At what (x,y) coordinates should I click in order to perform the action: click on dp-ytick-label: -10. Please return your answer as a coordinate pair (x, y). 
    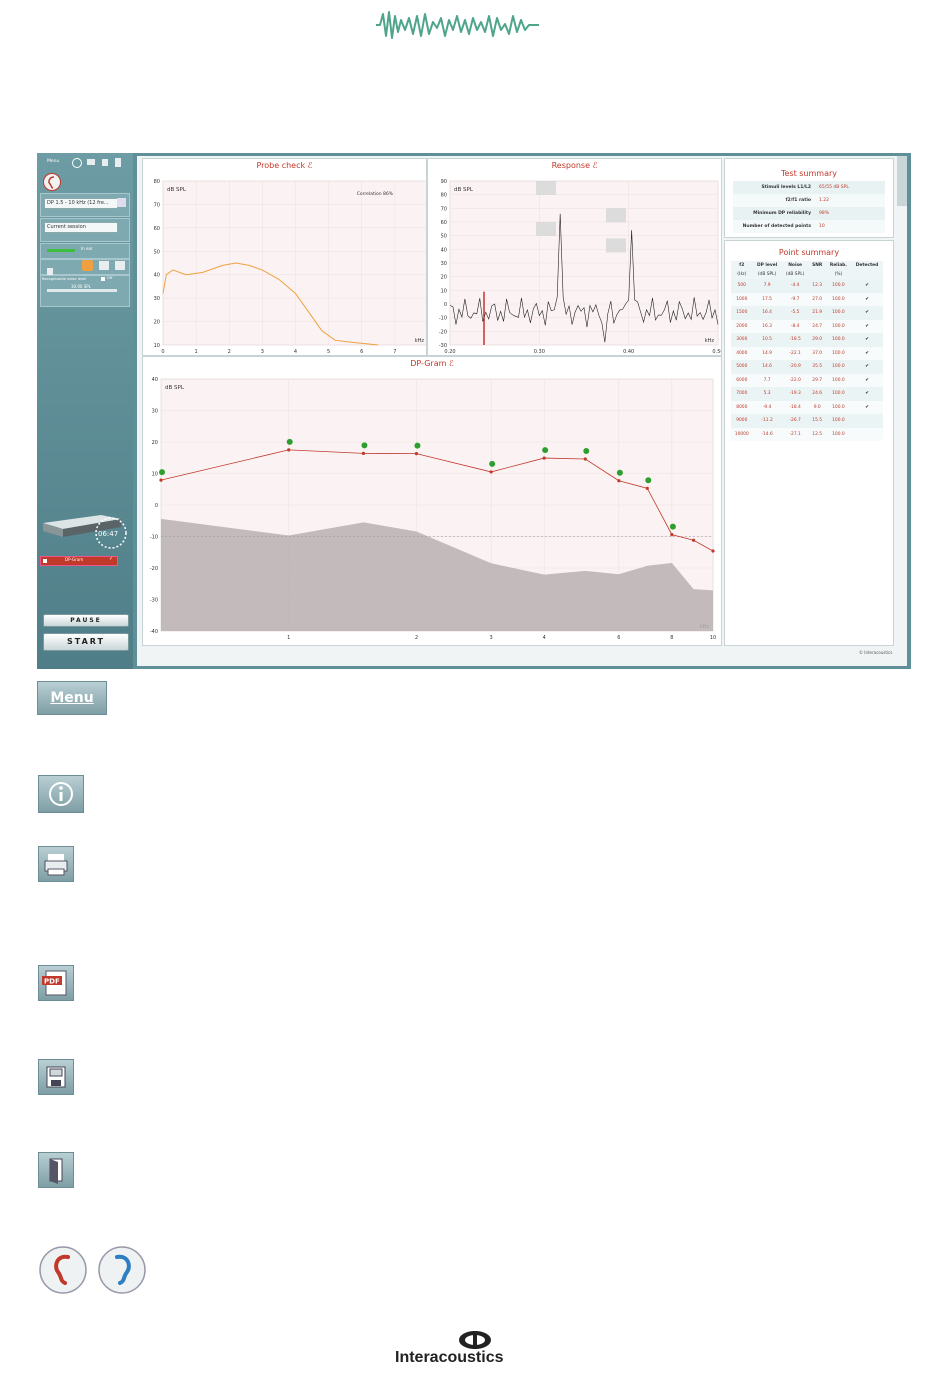
    Looking at the image, I should click on (154, 538).